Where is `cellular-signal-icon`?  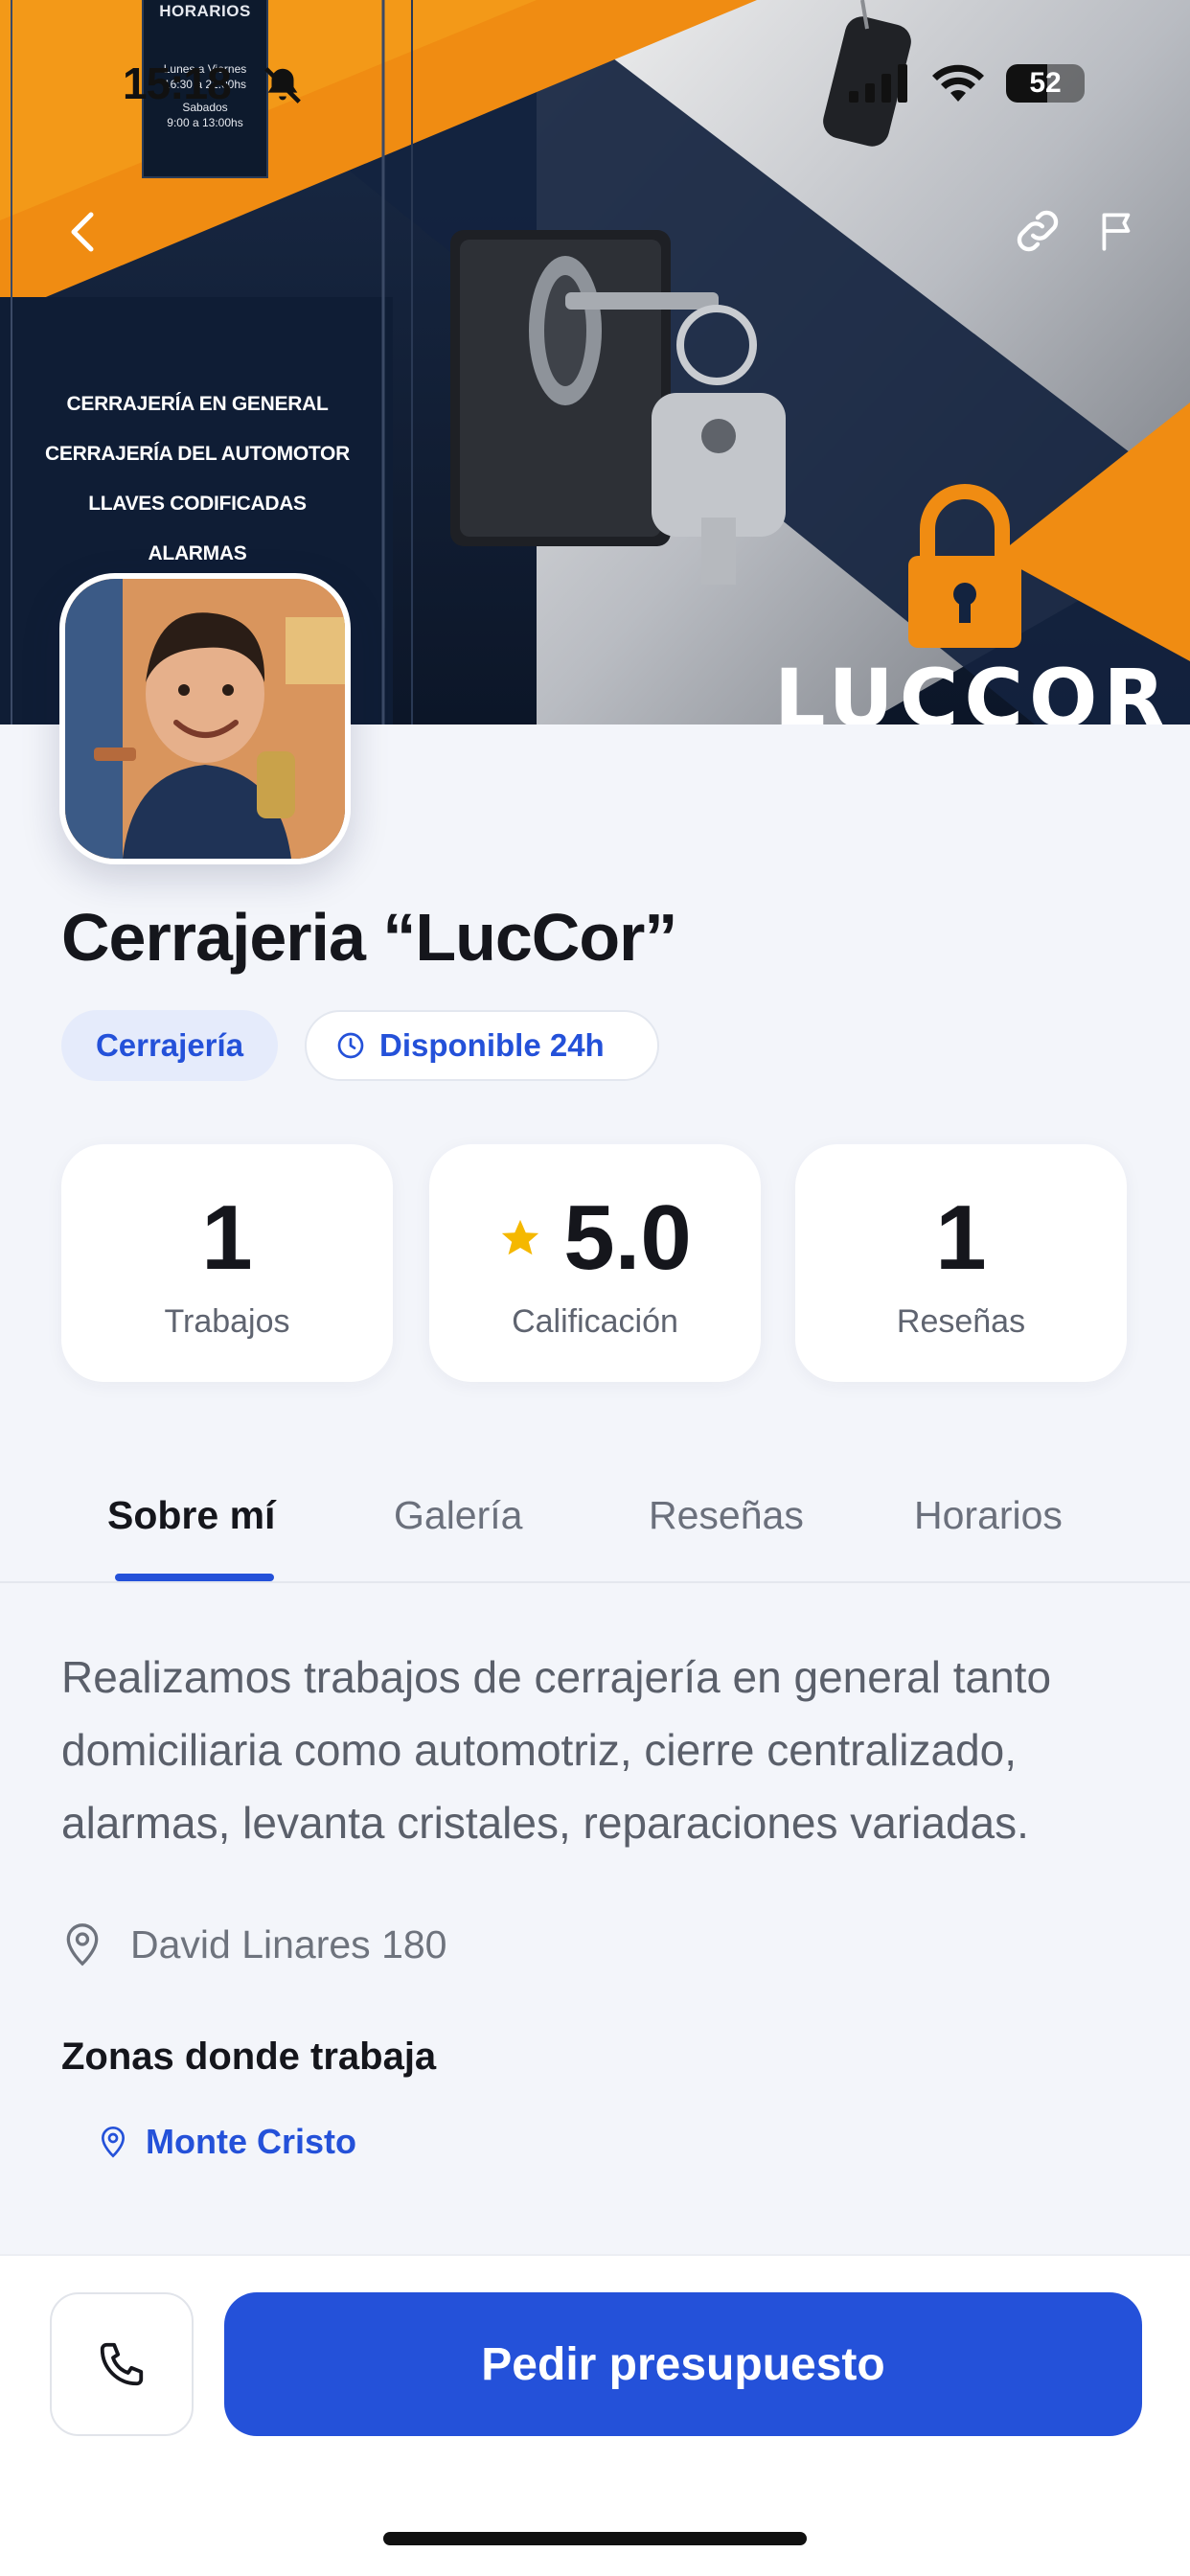
cellular-signal-icon is located at coordinates (878, 83).